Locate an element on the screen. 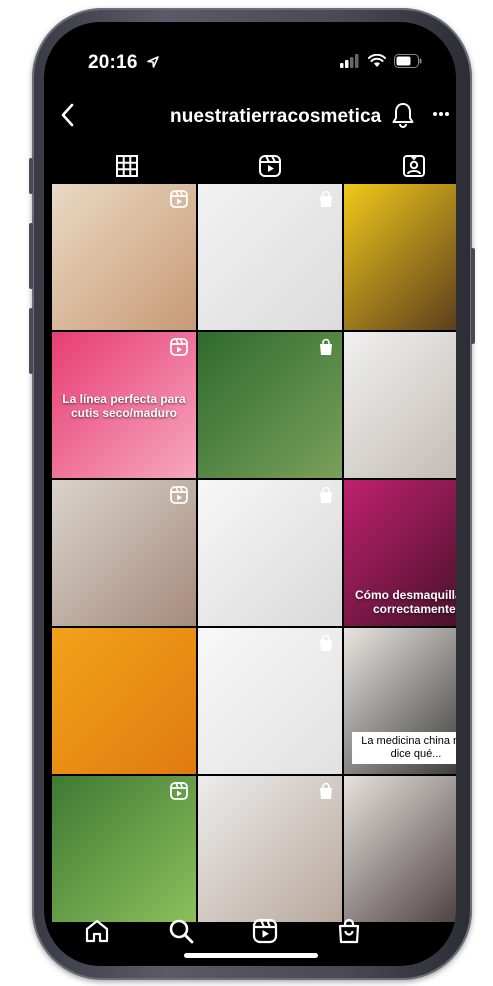 This screenshot has width=493, height=986. mute-switch is located at coordinates (31, 176).